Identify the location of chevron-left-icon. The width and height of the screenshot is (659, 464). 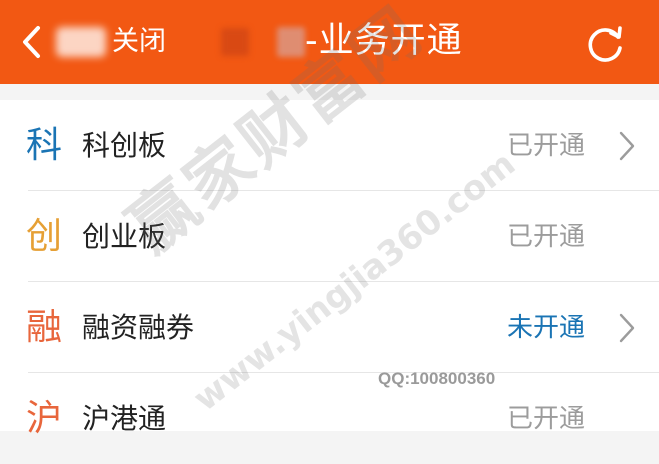
(31, 42).